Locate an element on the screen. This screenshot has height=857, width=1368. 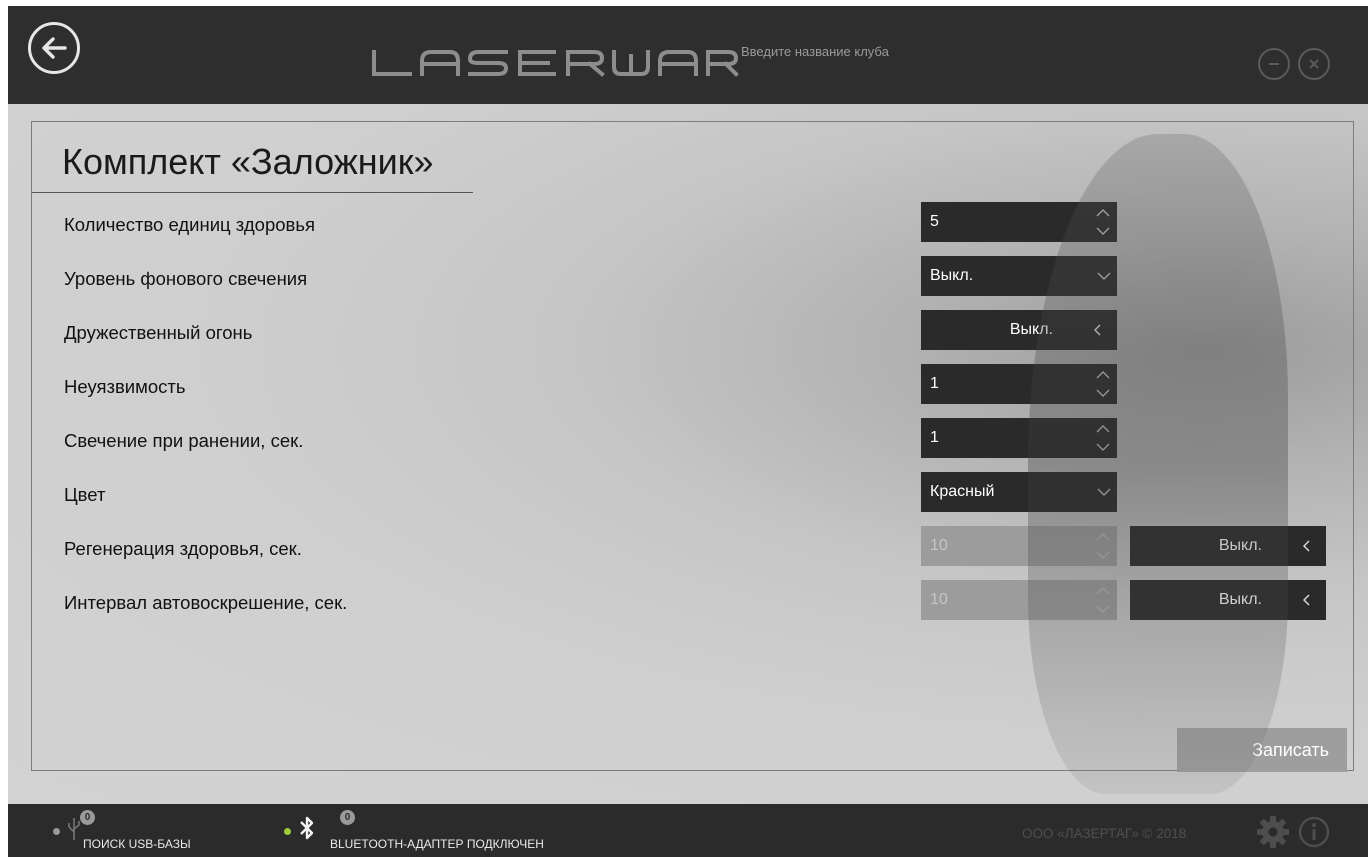
header: Введите название клуба is located at coordinates (688, 55).